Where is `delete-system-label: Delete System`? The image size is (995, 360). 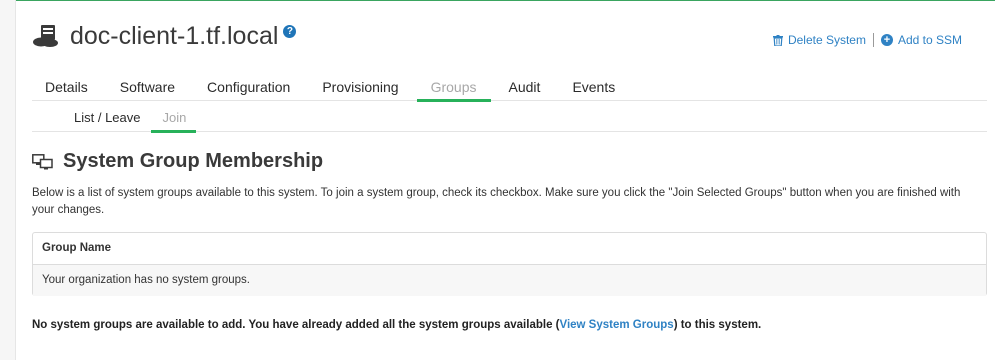
delete-system-label: Delete System is located at coordinates (826, 40).